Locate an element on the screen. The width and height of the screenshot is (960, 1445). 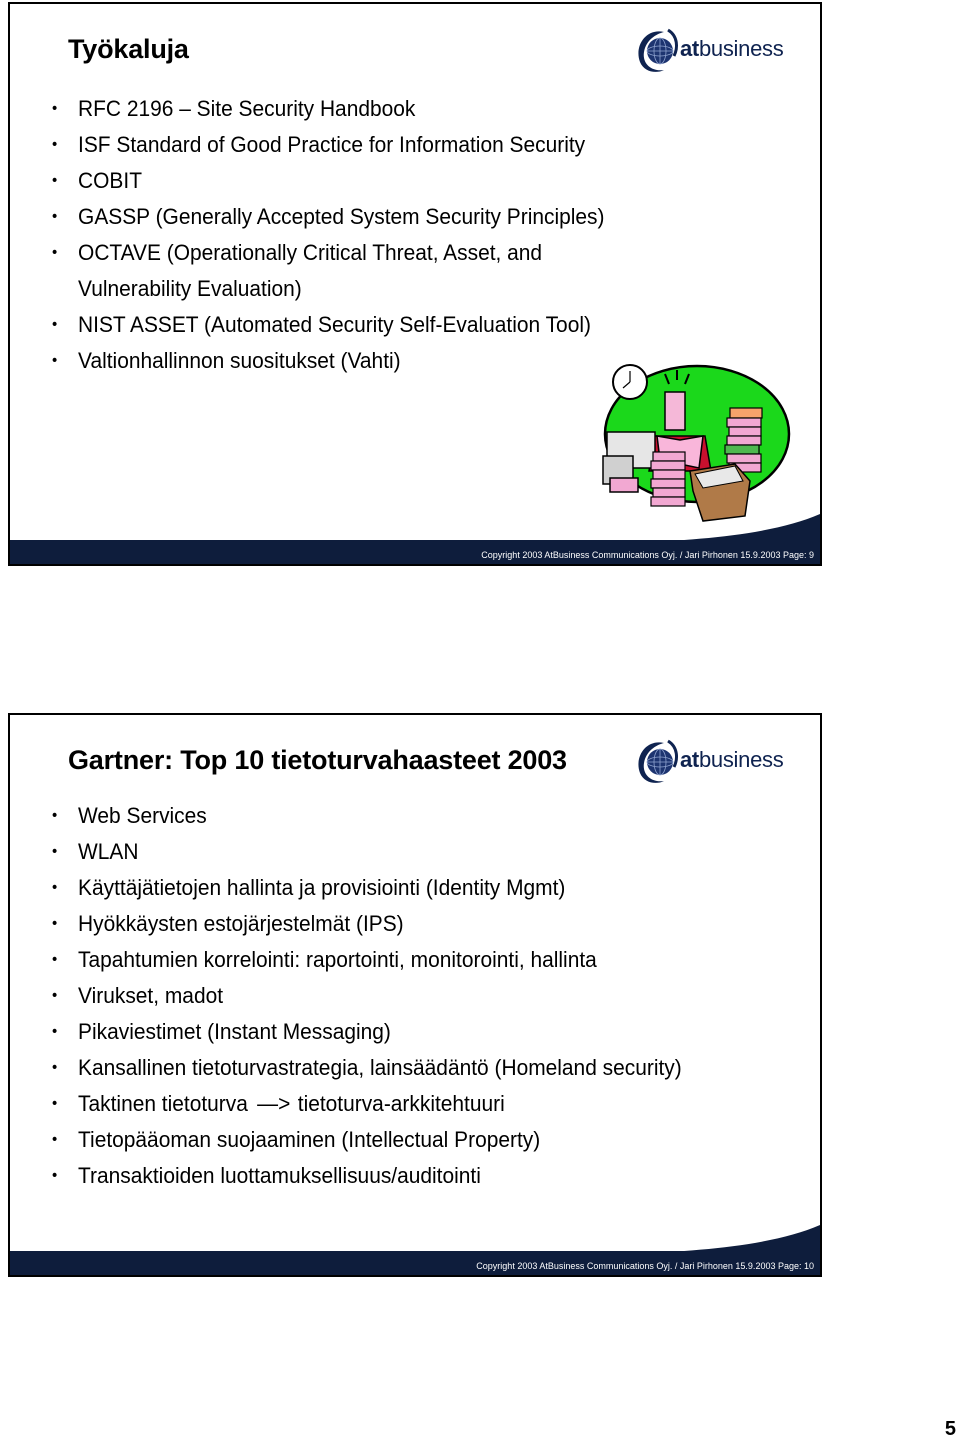
slide-title: Työkaluja is located at coordinates (128, 49).